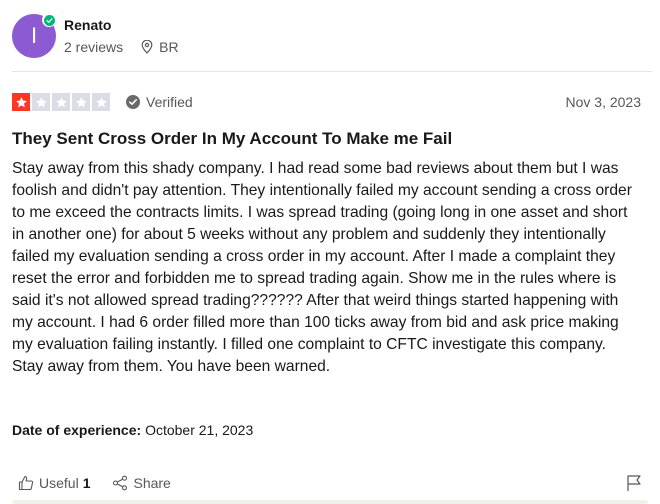  I want to click on report-flag-button, so click(634, 483).